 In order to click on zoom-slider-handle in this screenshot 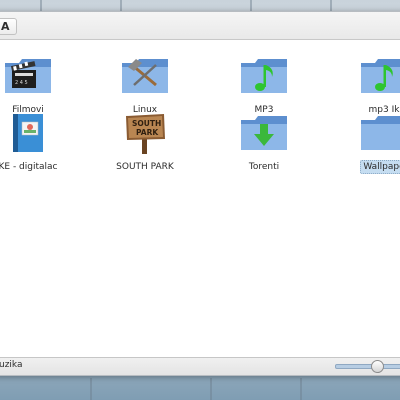, I will do `click(377, 366)`.